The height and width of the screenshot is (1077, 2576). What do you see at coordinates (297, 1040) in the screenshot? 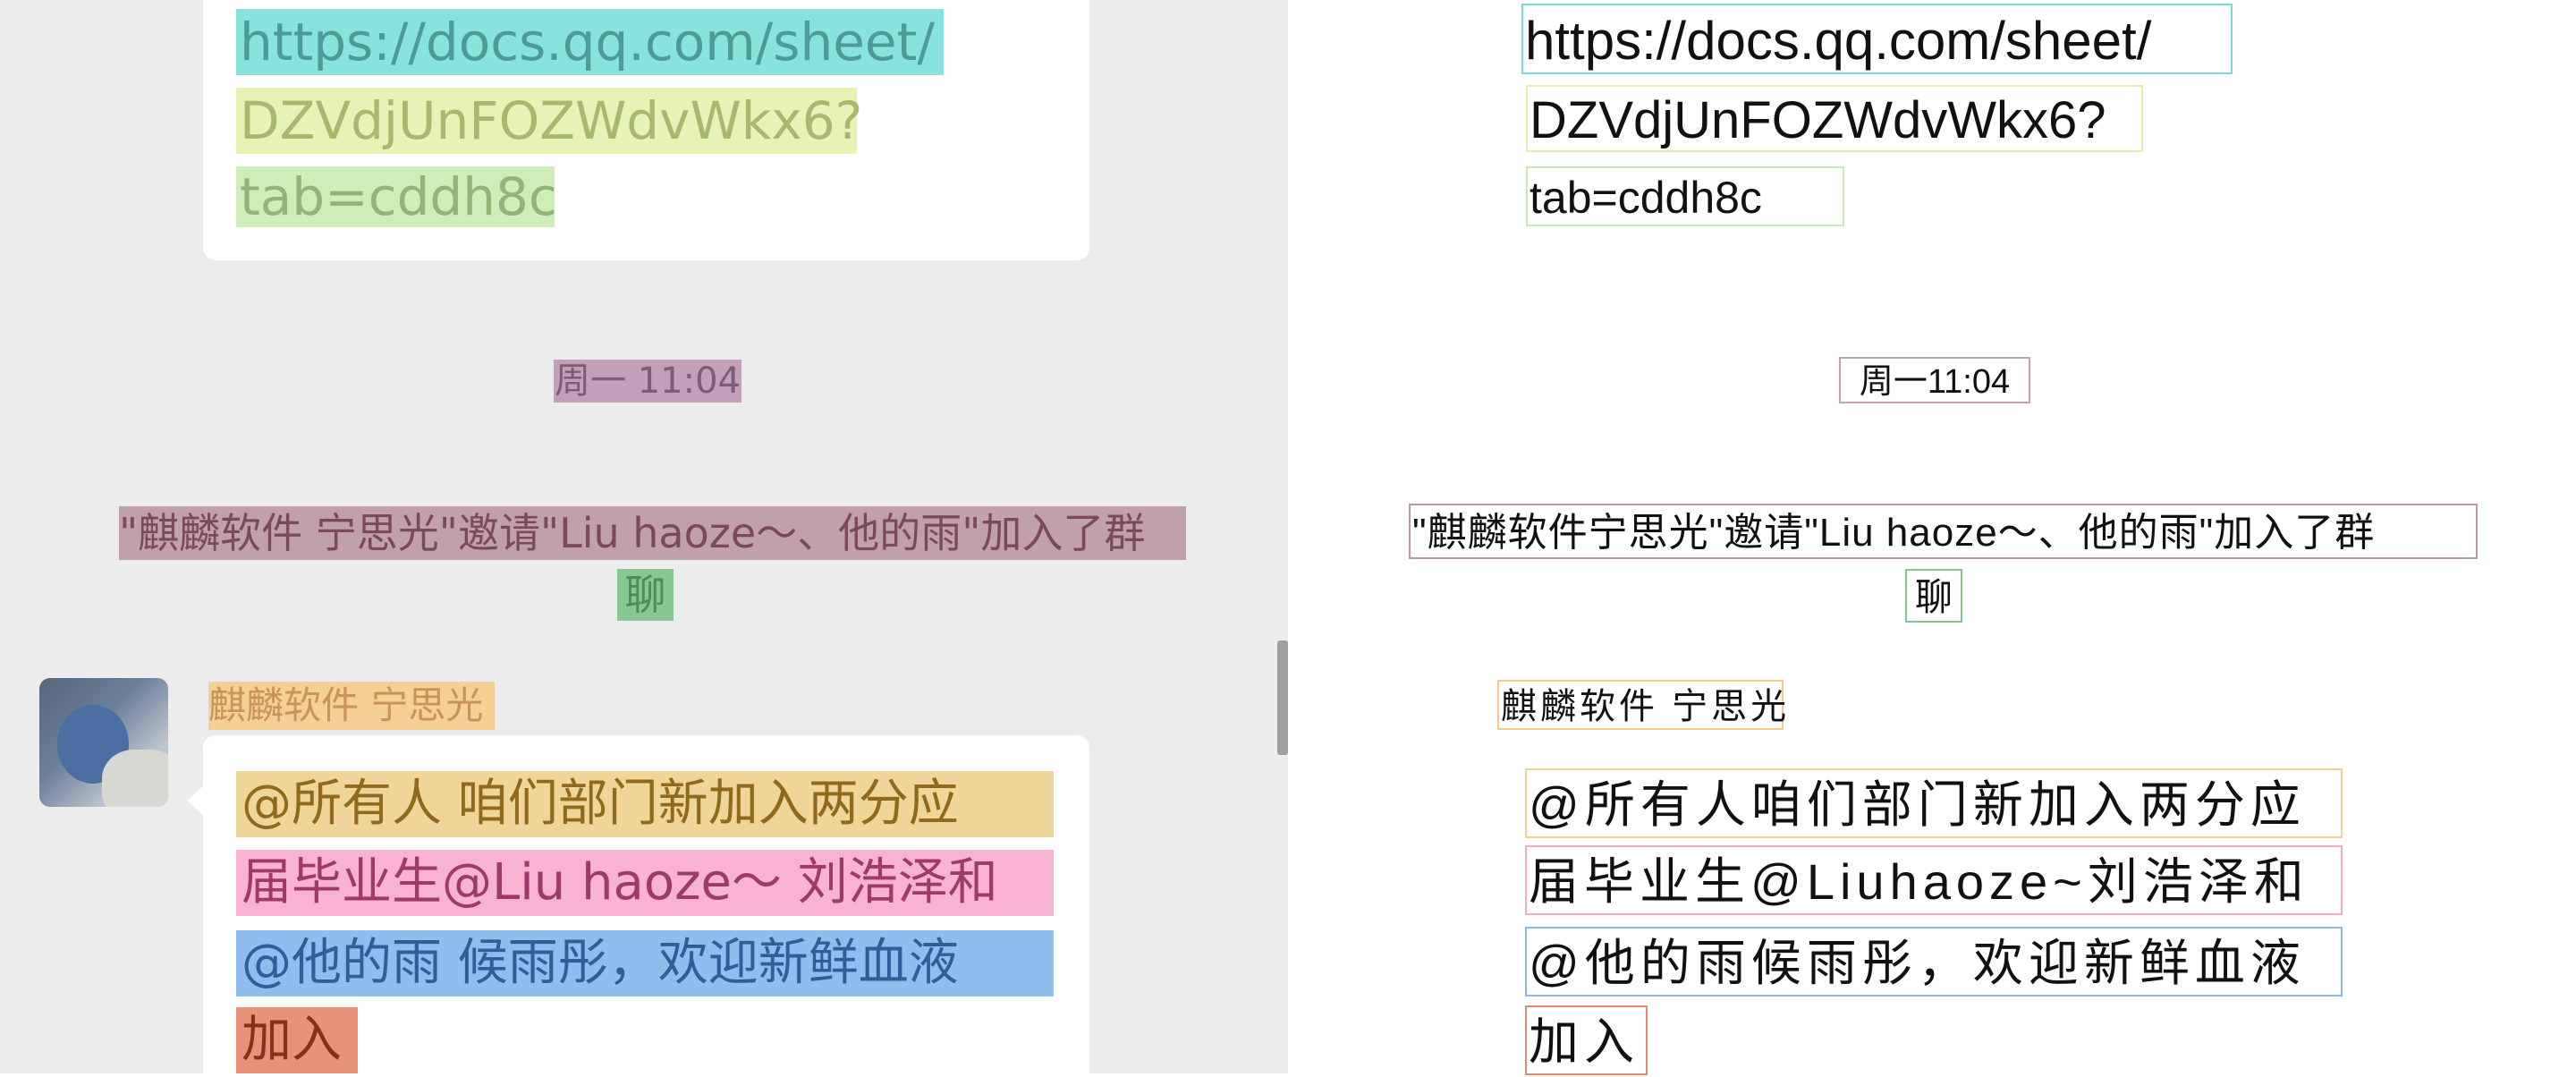
I see `message-line-4: 加入` at bounding box center [297, 1040].